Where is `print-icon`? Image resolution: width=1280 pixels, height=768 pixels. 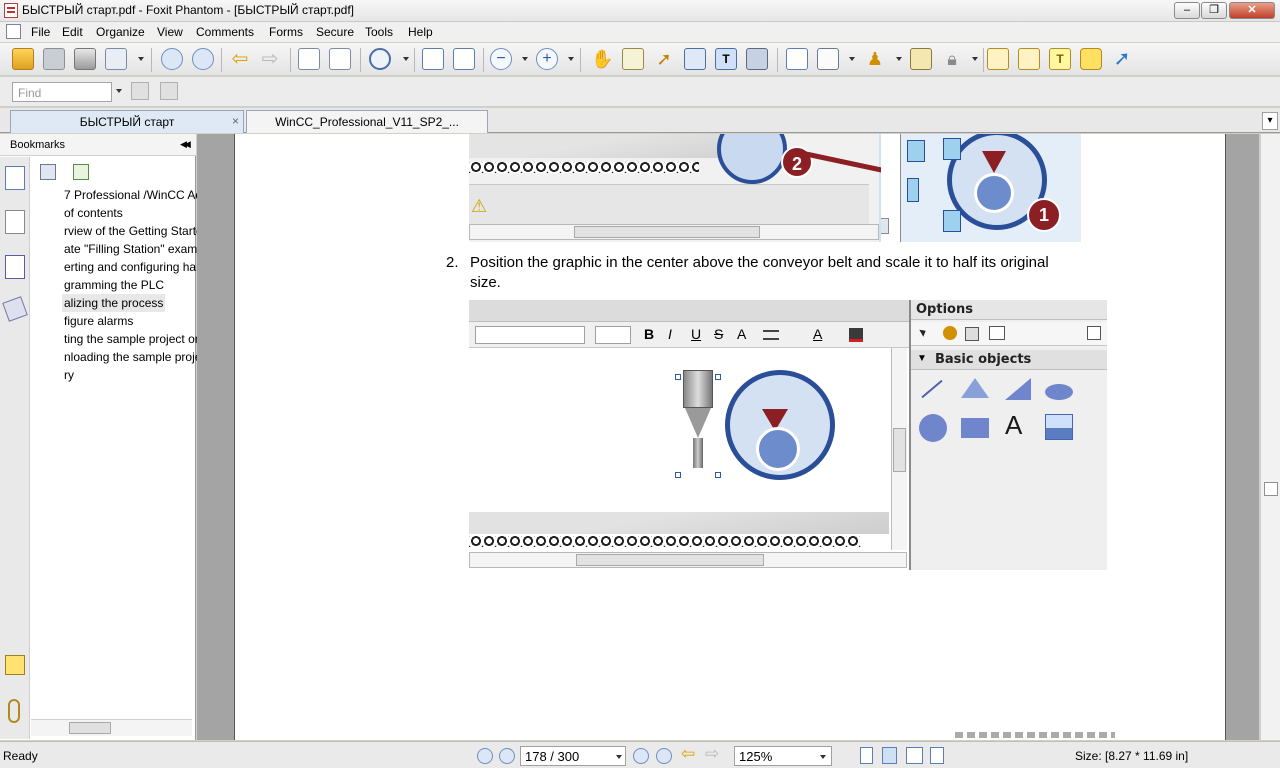 print-icon is located at coordinates (85, 59).